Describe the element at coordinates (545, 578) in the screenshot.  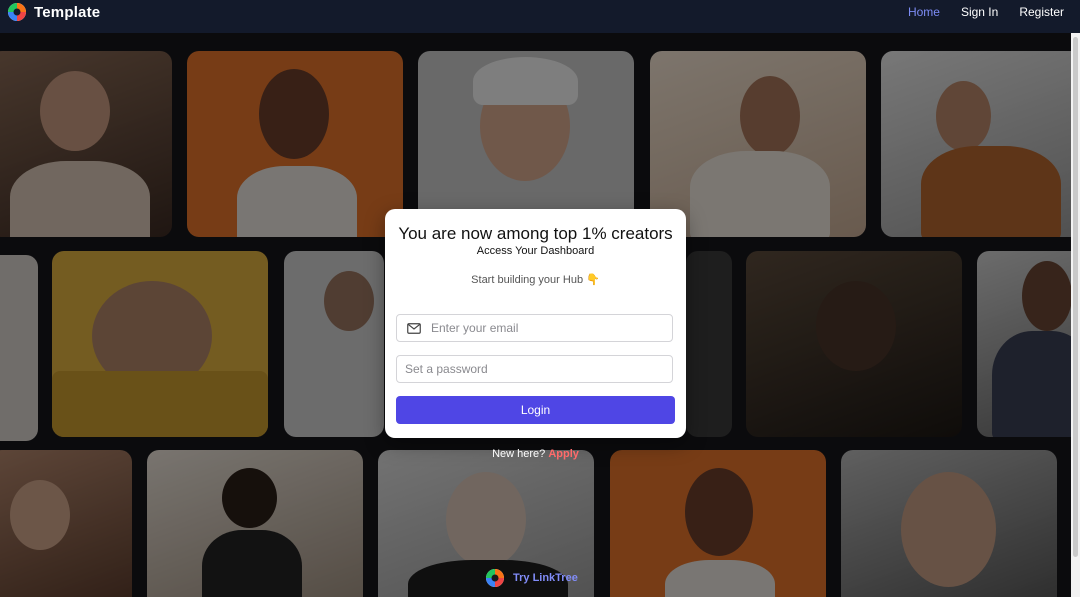
I see `try-linktree-link: Try LinkTree` at that location.